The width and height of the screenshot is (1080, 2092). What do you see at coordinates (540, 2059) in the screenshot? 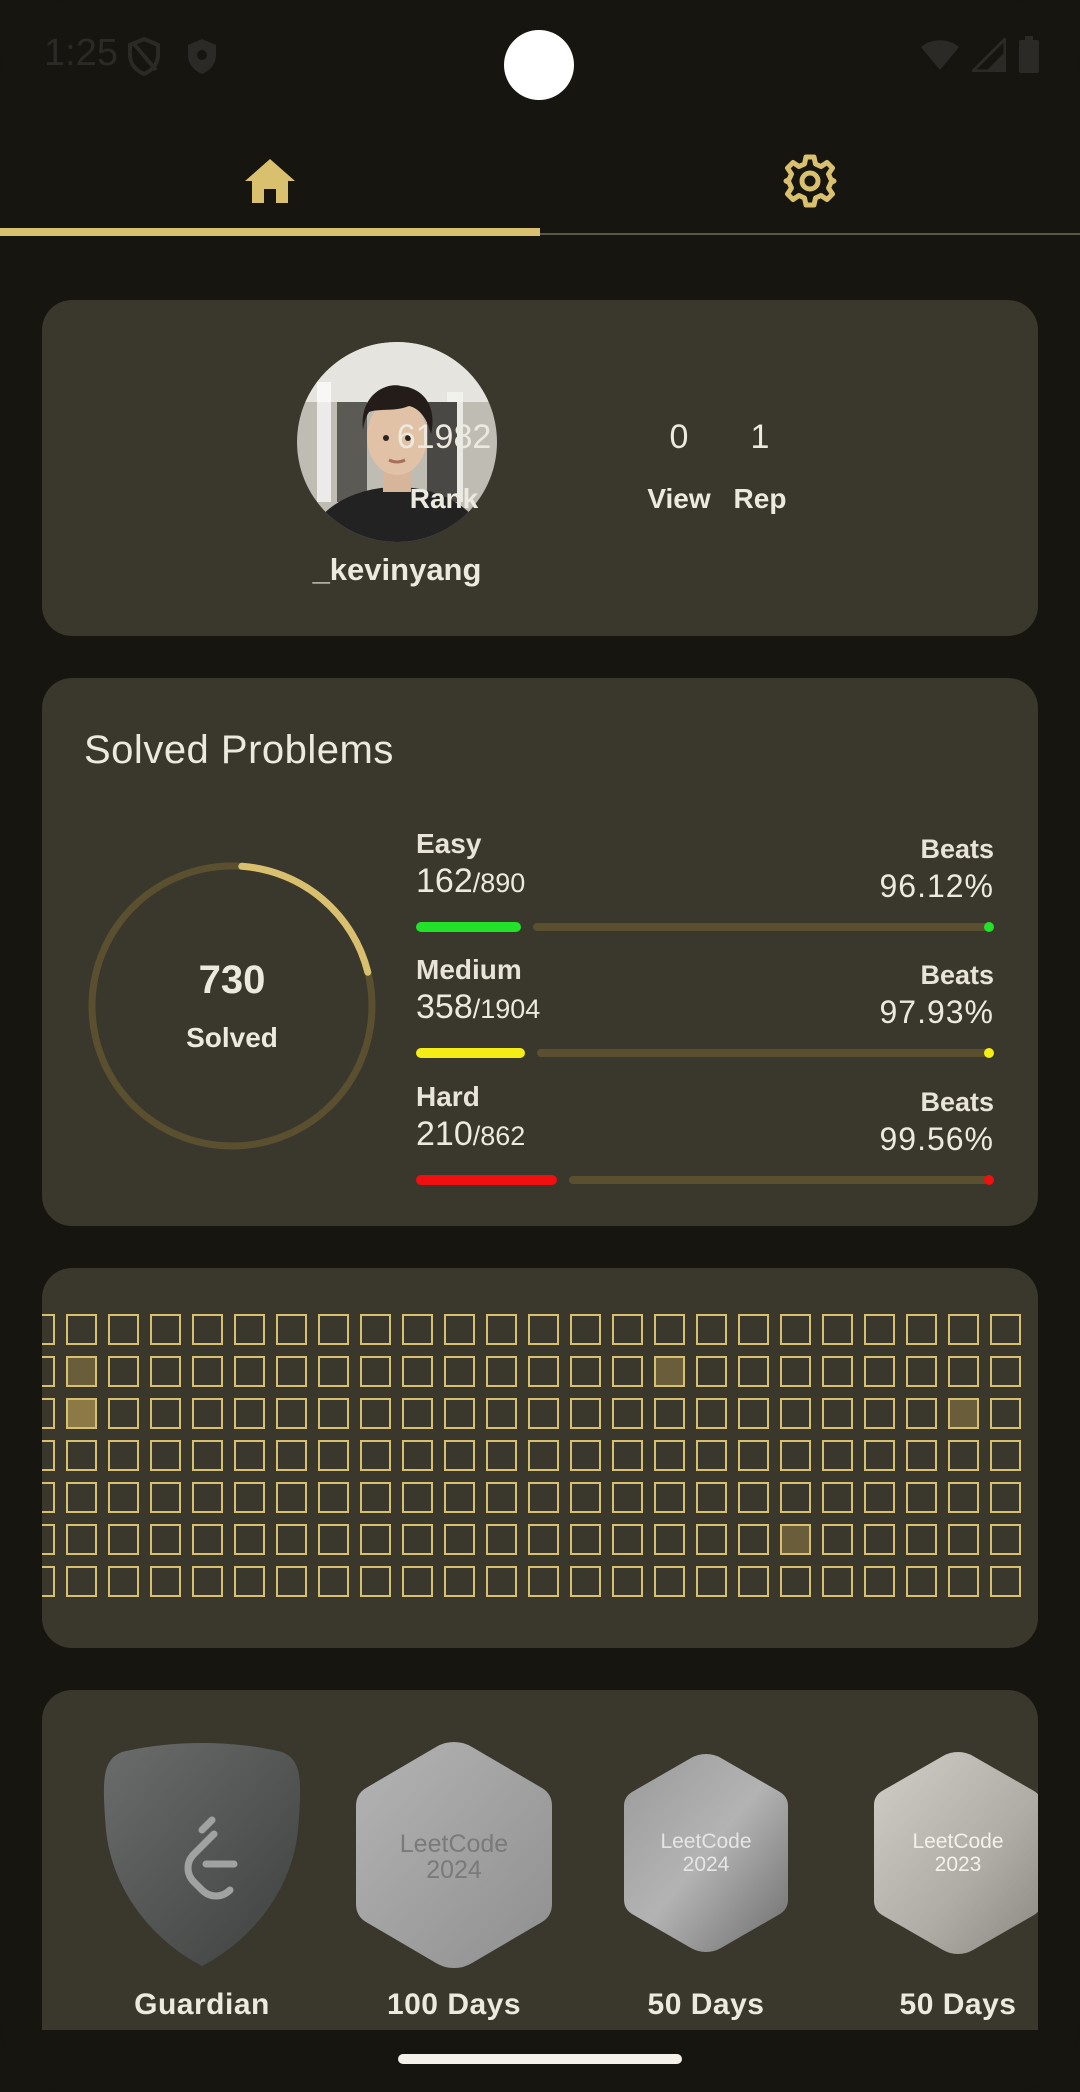
I see `gesture-home-bar` at bounding box center [540, 2059].